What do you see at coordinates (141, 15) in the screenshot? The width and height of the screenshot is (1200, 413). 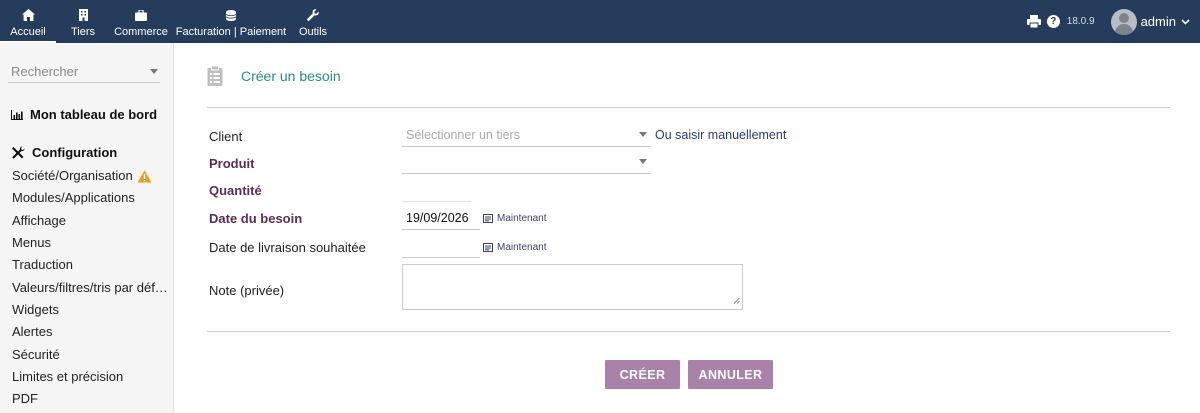 I see `briefcase-icon` at bounding box center [141, 15].